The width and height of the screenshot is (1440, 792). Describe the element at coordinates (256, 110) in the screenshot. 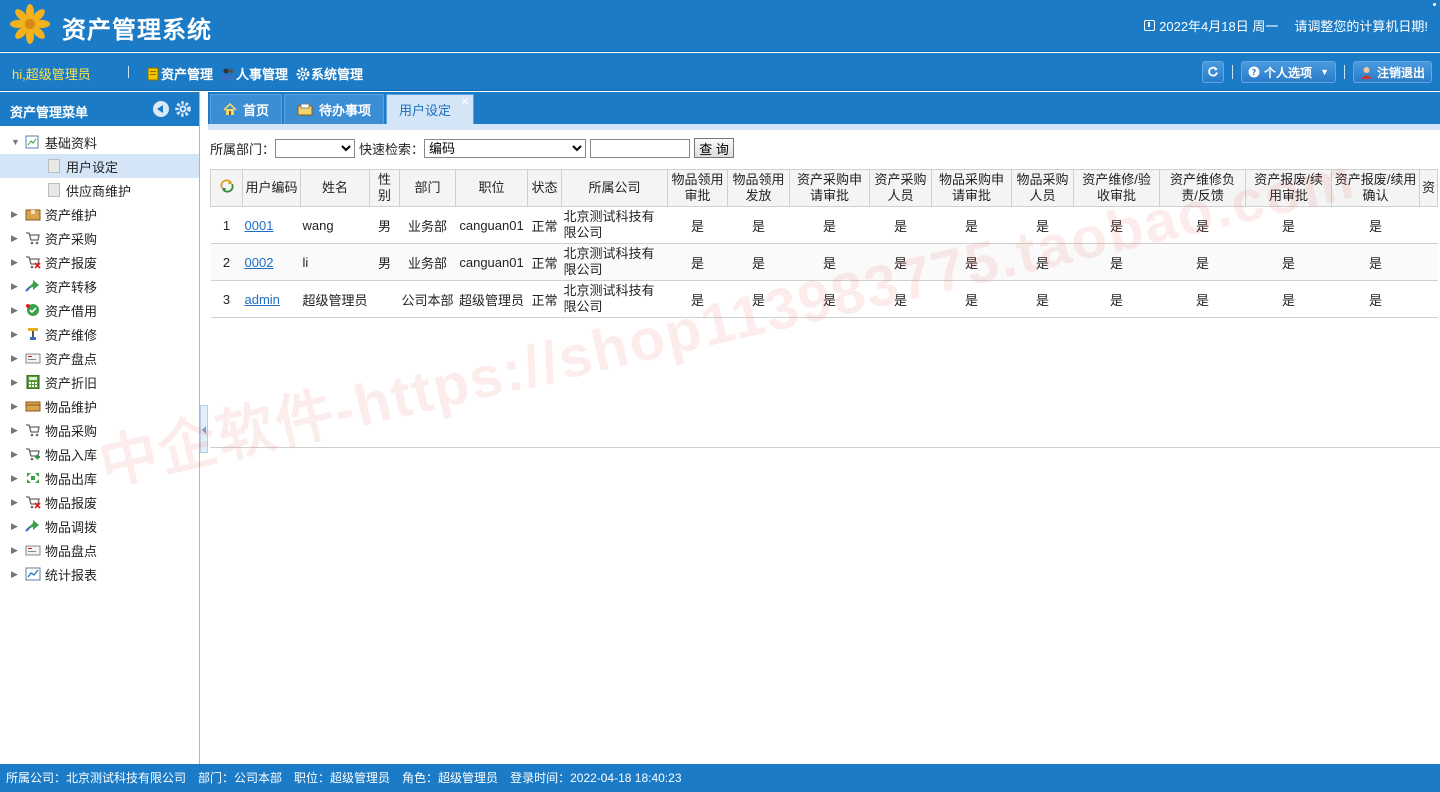

I see `tab-label: 首页` at that location.